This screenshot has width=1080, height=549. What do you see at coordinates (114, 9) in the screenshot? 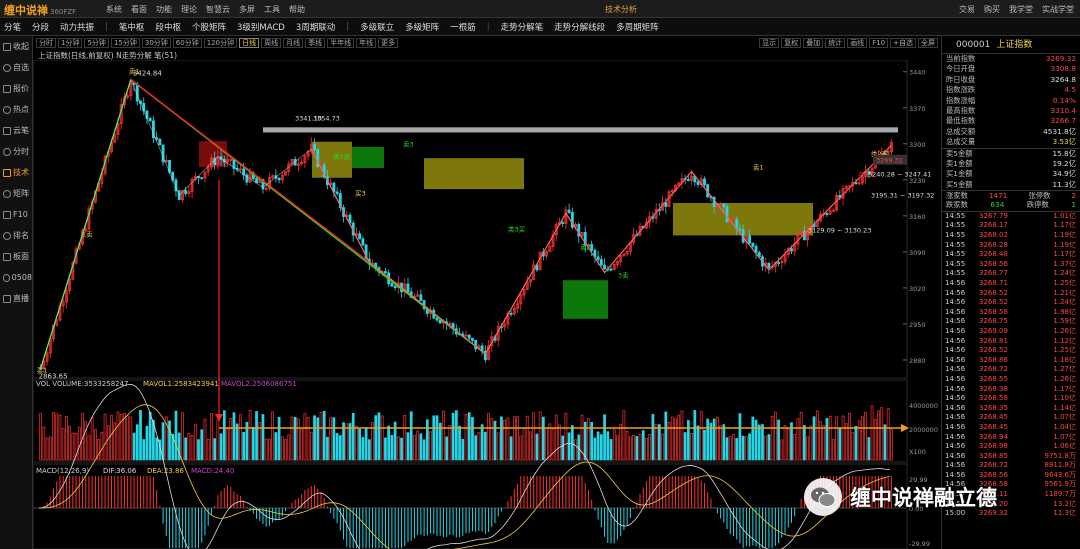
I see `title-menu-item: 系统` at bounding box center [114, 9].